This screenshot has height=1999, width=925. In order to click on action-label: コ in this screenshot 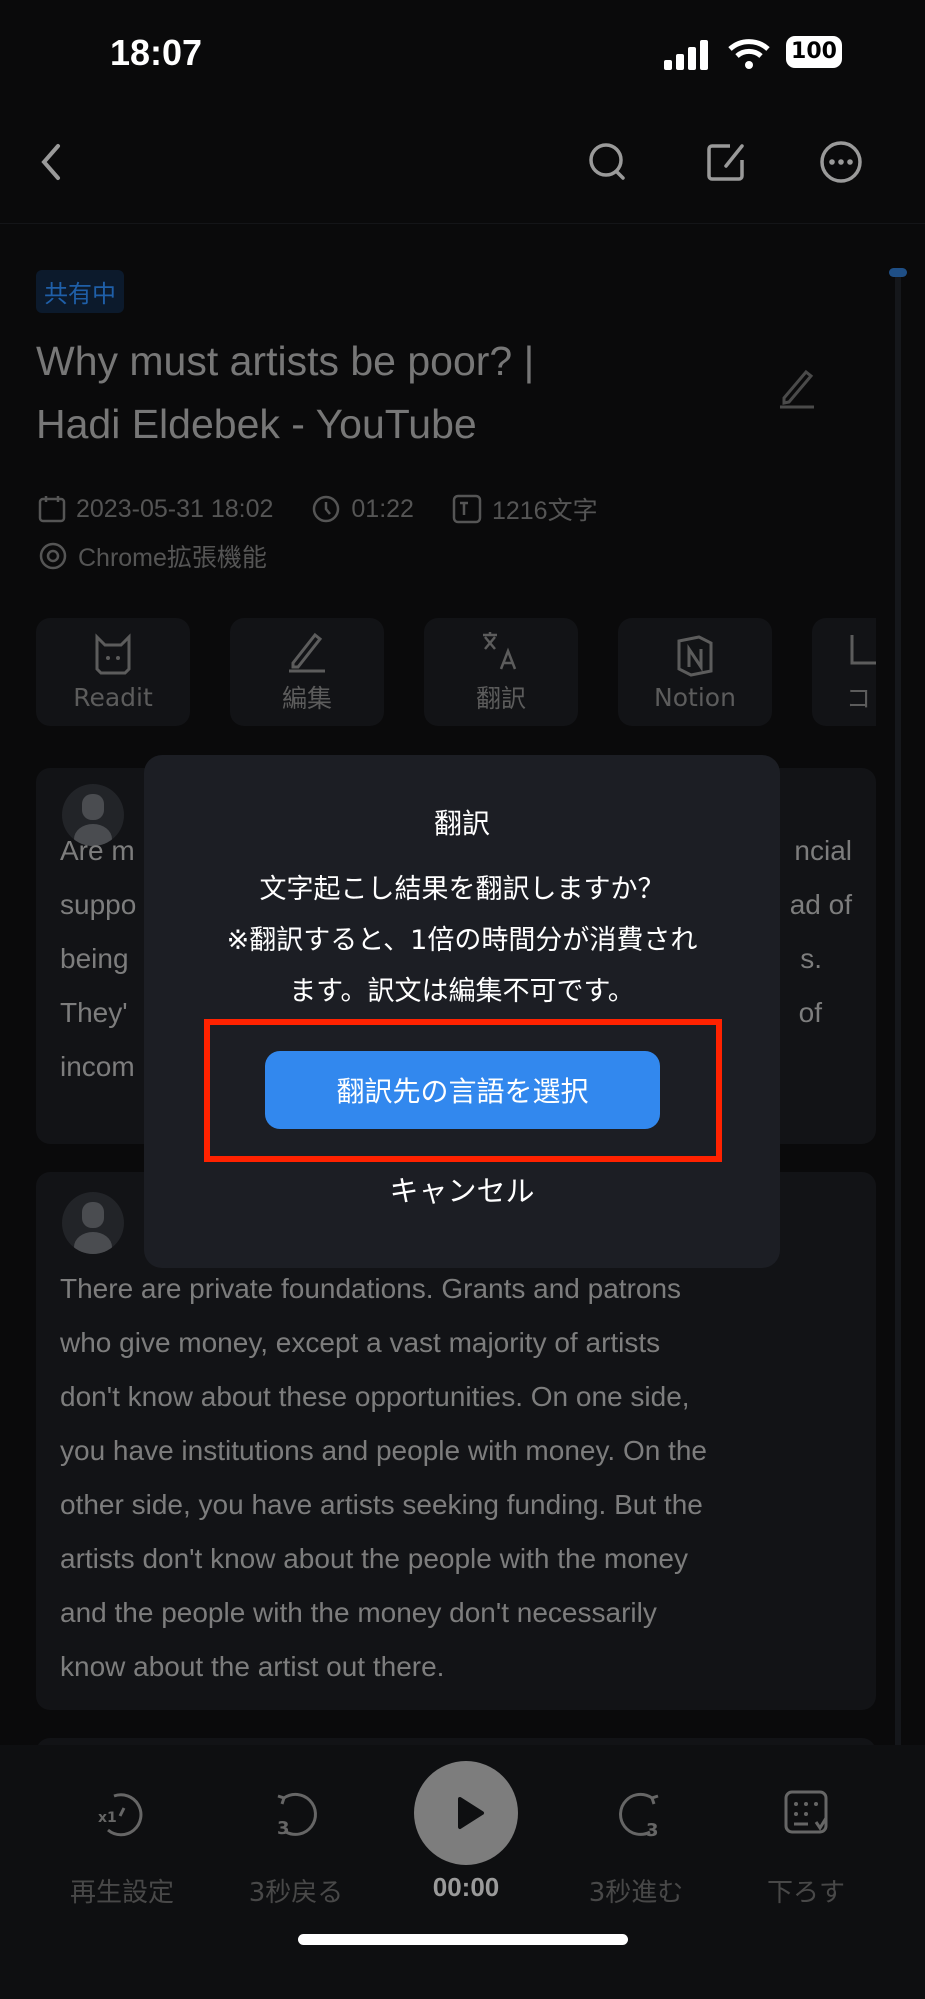, I will do `click(859, 698)`.